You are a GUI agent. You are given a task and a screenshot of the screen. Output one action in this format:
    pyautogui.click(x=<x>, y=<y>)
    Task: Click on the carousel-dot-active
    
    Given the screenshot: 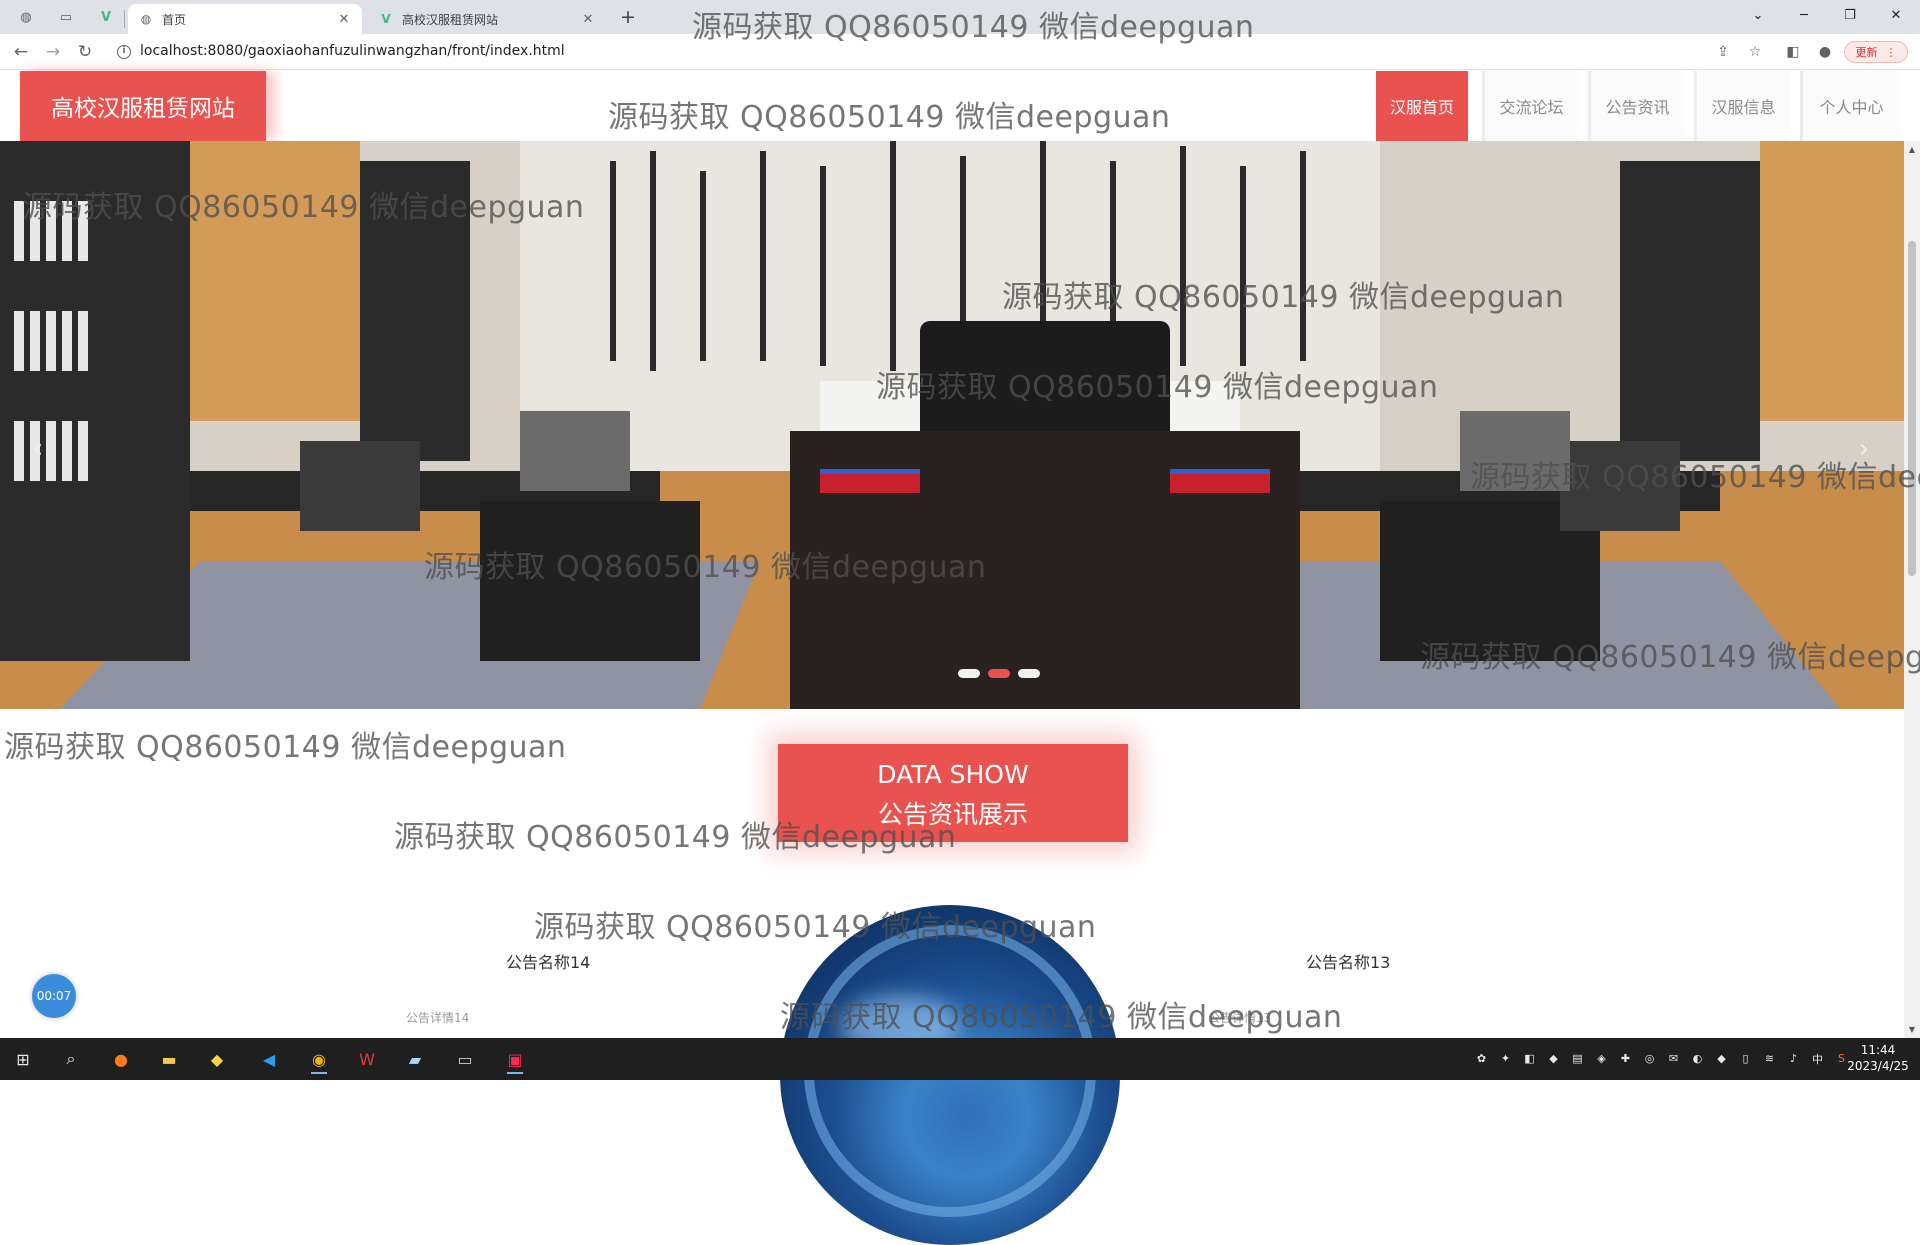 What is the action you would take?
    pyautogui.click(x=999, y=673)
    